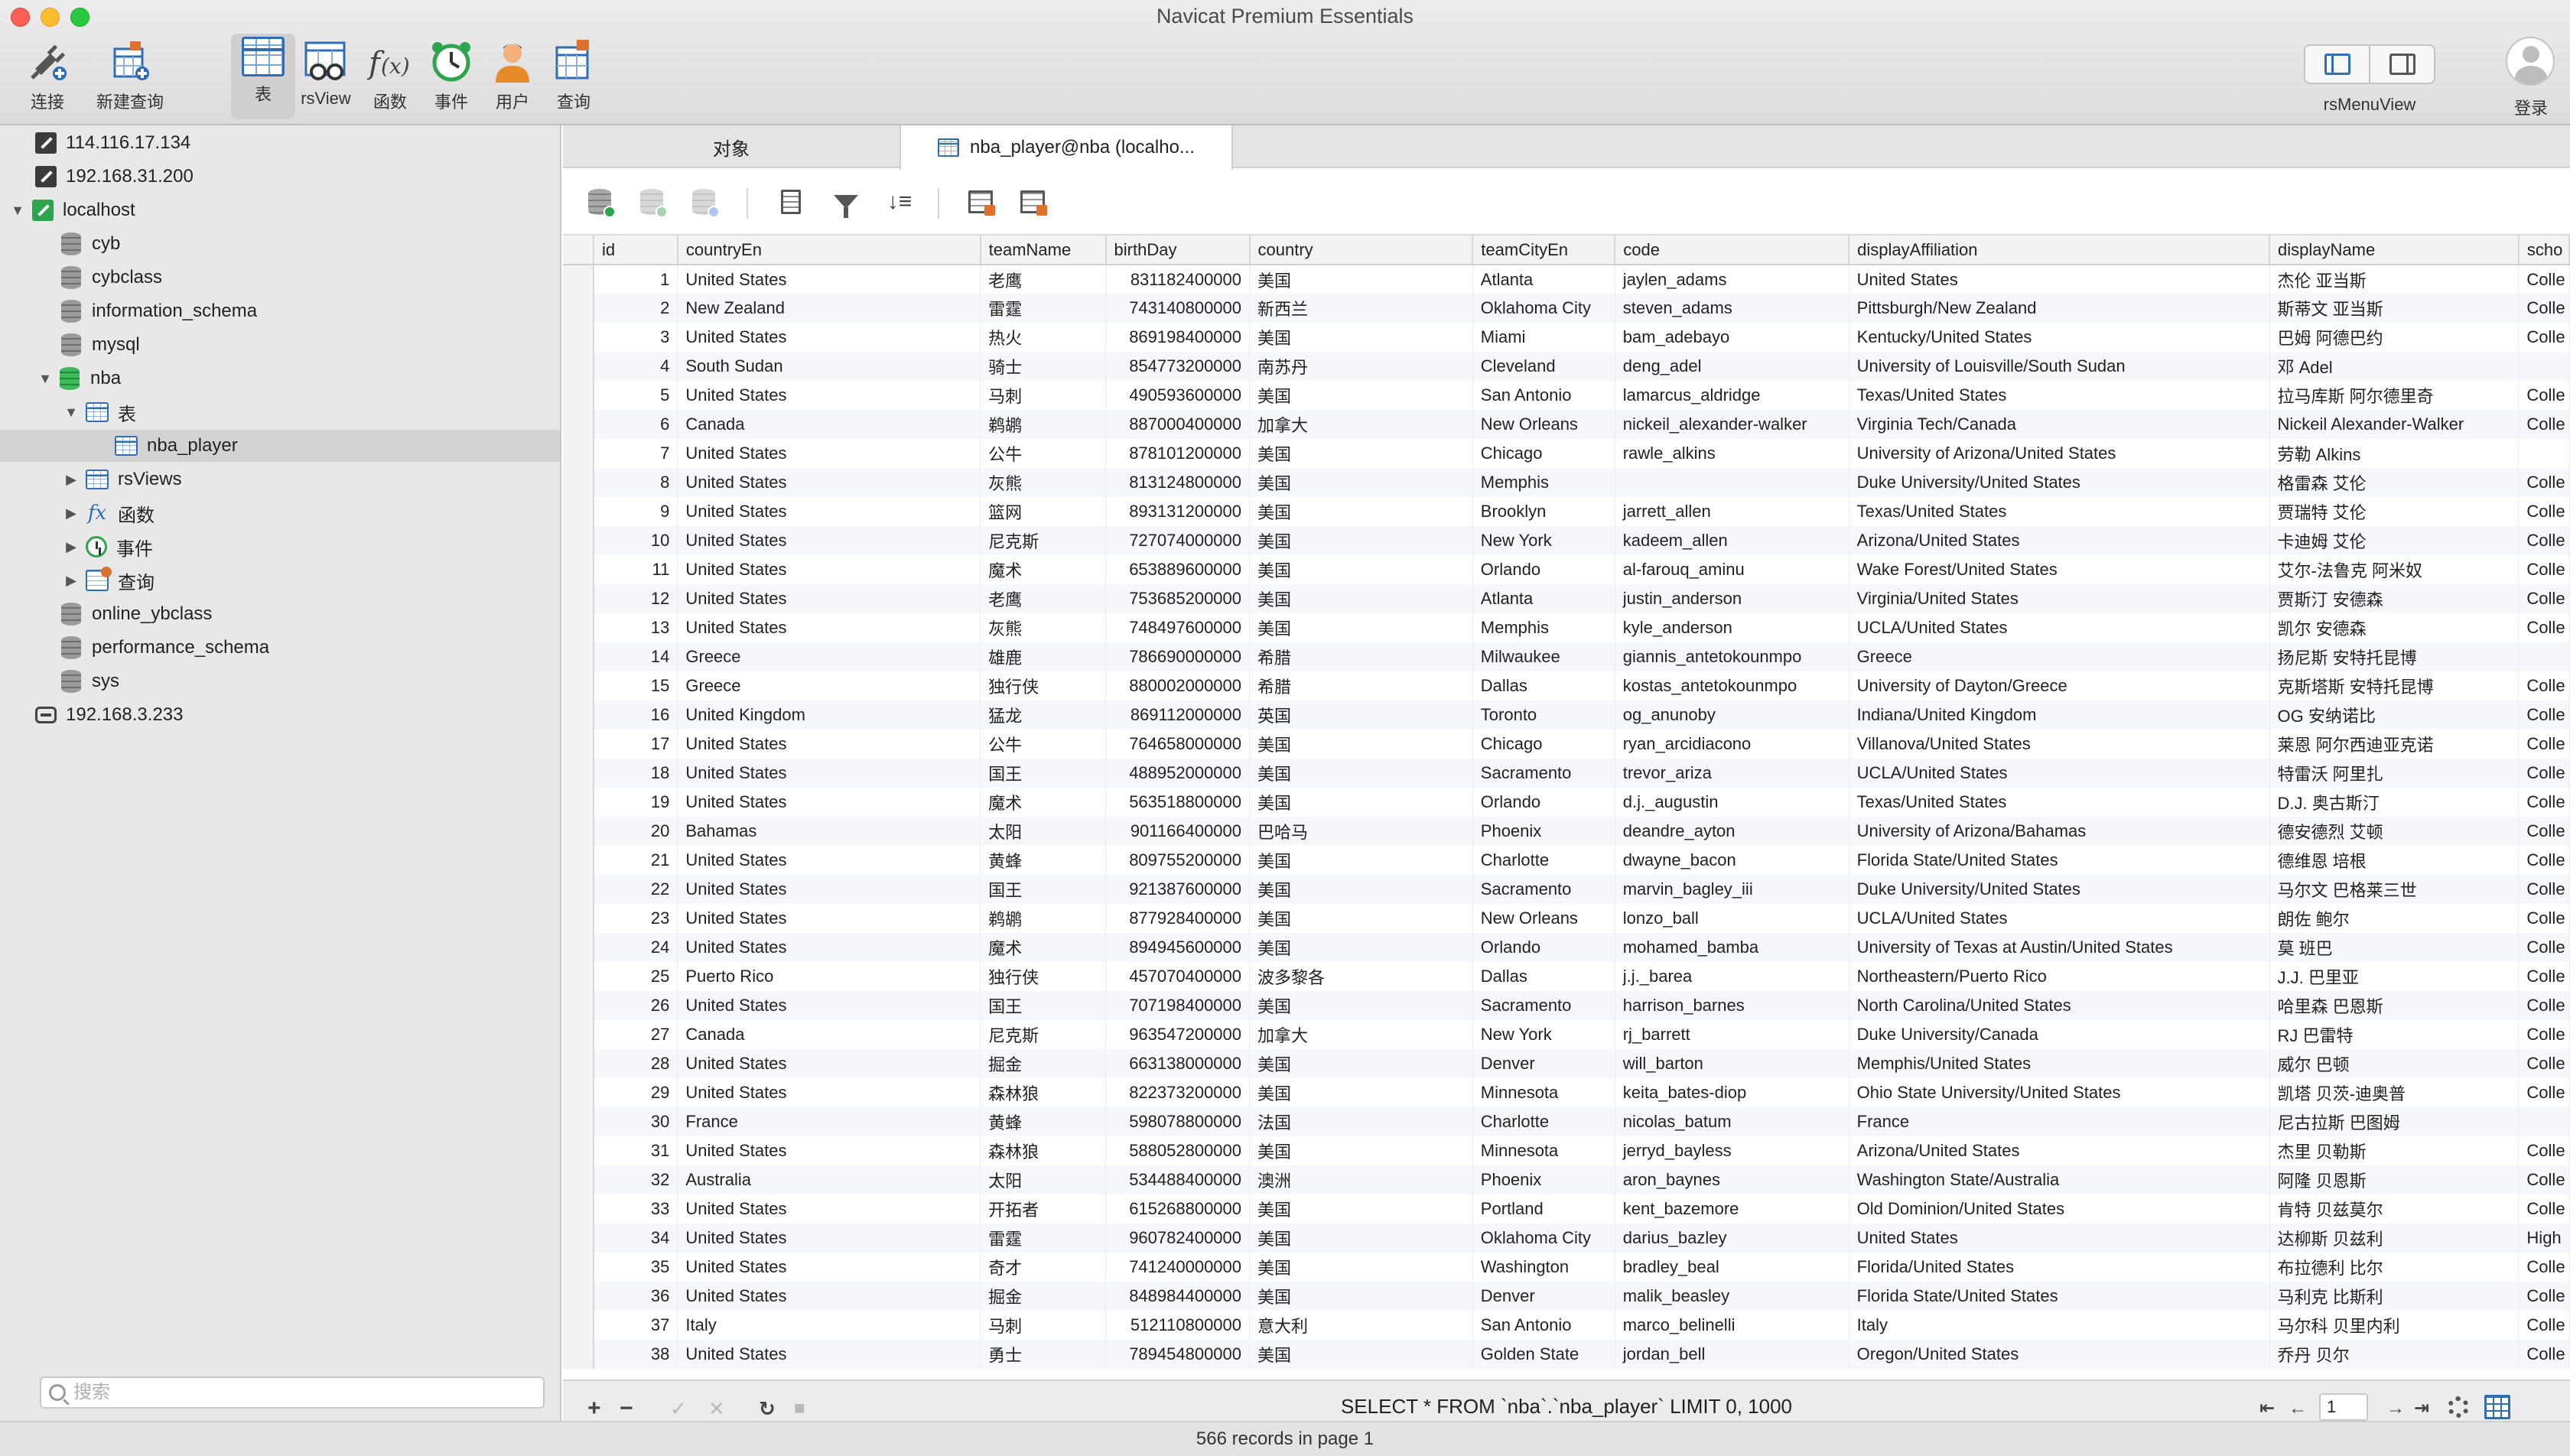 This screenshot has height=1456, width=2570. Describe the element at coordinates (2394, 569) in the screenshot. I see `table-cell: 艾尔-法鲁克 阿米奴` at that location.